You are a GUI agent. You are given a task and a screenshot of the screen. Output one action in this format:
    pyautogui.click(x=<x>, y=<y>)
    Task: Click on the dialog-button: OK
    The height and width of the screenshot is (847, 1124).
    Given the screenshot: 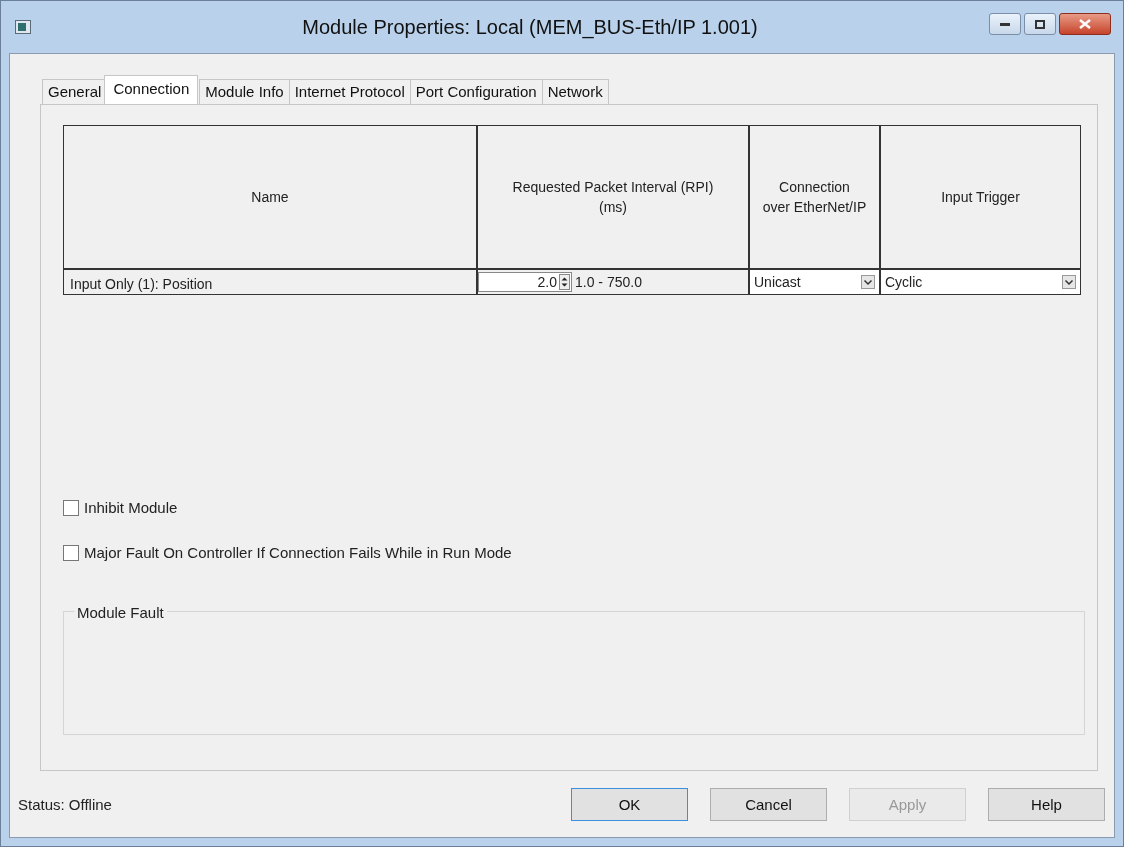 What is the action you would take?
    pyautogui.click(x=629, y=804)
    